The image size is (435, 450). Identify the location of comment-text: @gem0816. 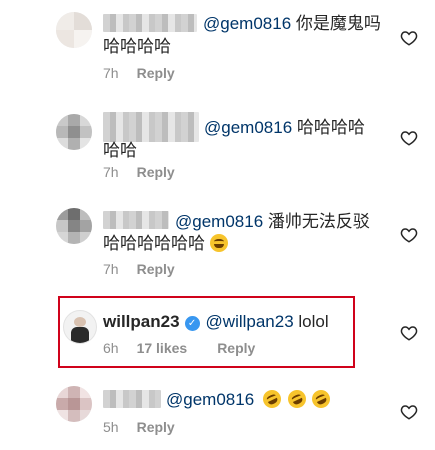
(250, 399).